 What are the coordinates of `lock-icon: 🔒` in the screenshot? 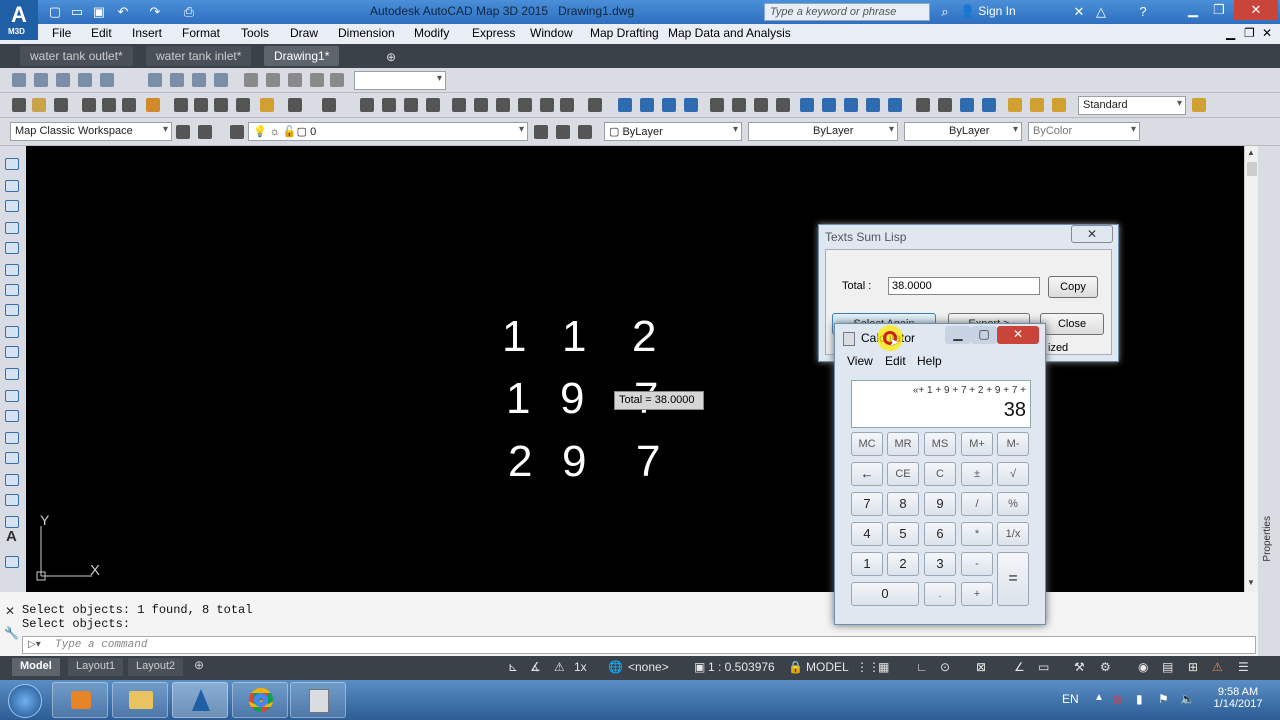 It's located at (795, 667).